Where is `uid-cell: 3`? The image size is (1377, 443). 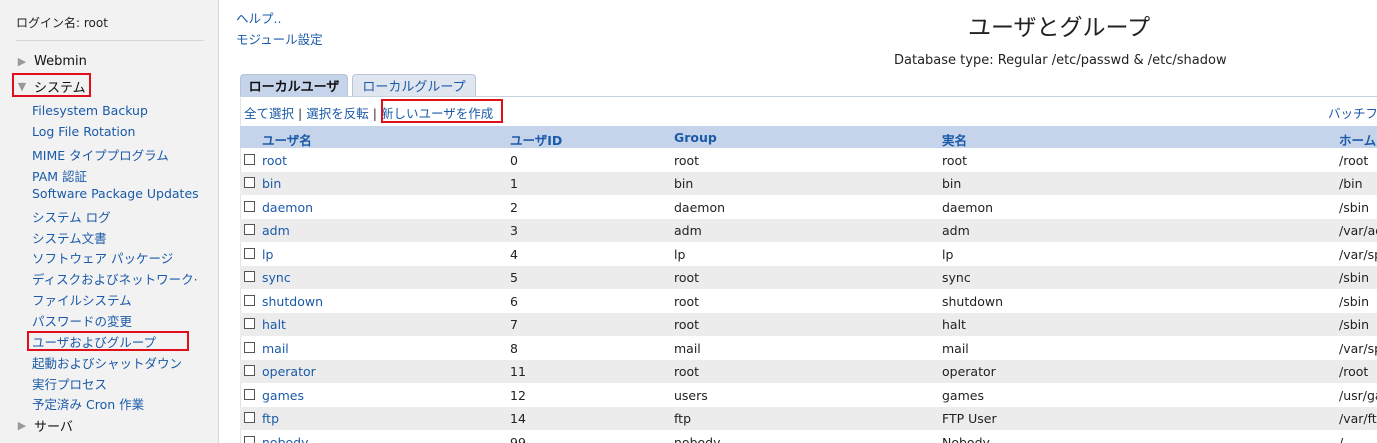 uid-cell: 3 is located at coordinates (514, 230).